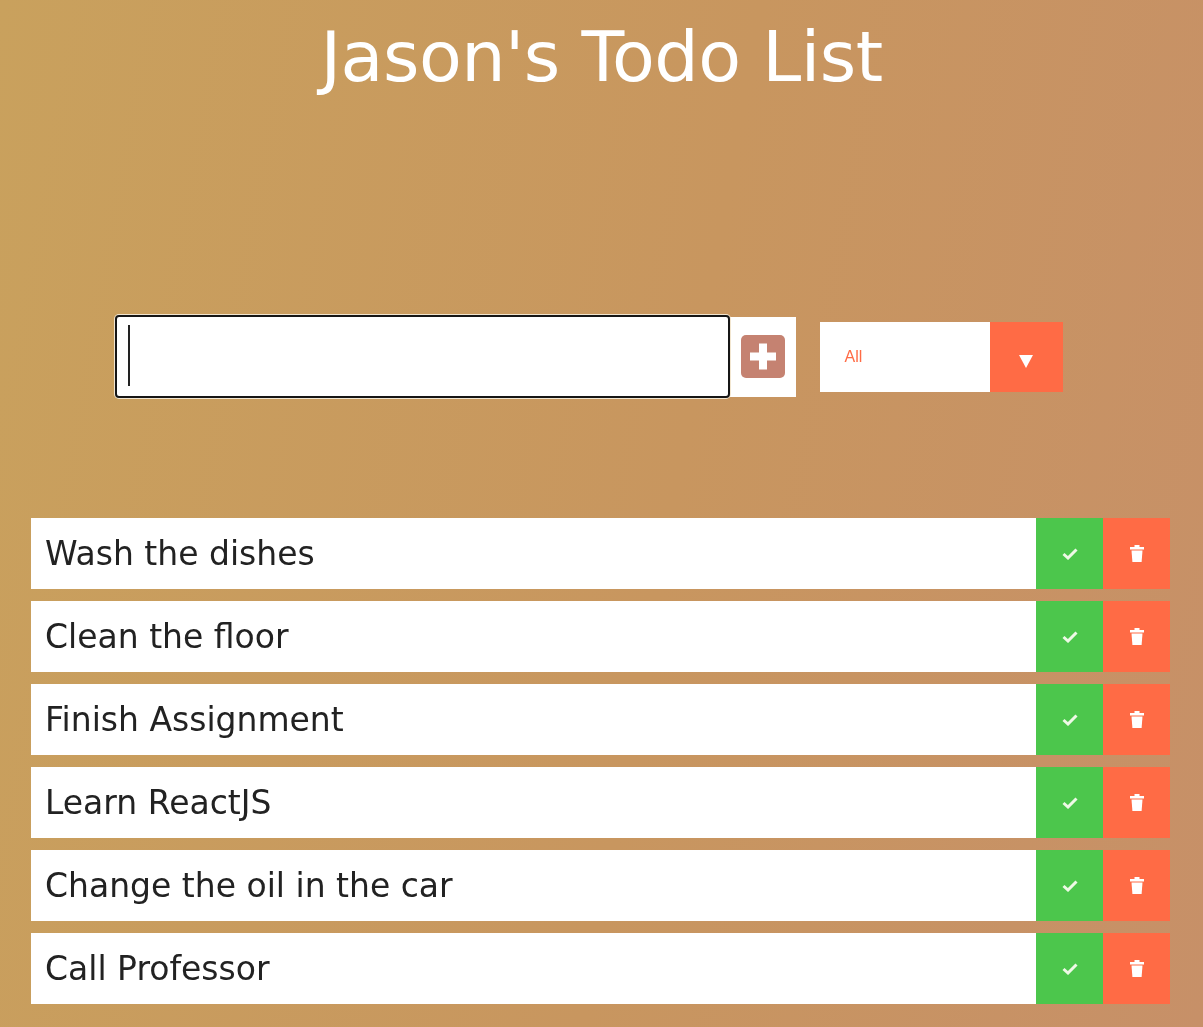 The image size is (1203, 1027). I want to click on add-button, so click(762, 356).